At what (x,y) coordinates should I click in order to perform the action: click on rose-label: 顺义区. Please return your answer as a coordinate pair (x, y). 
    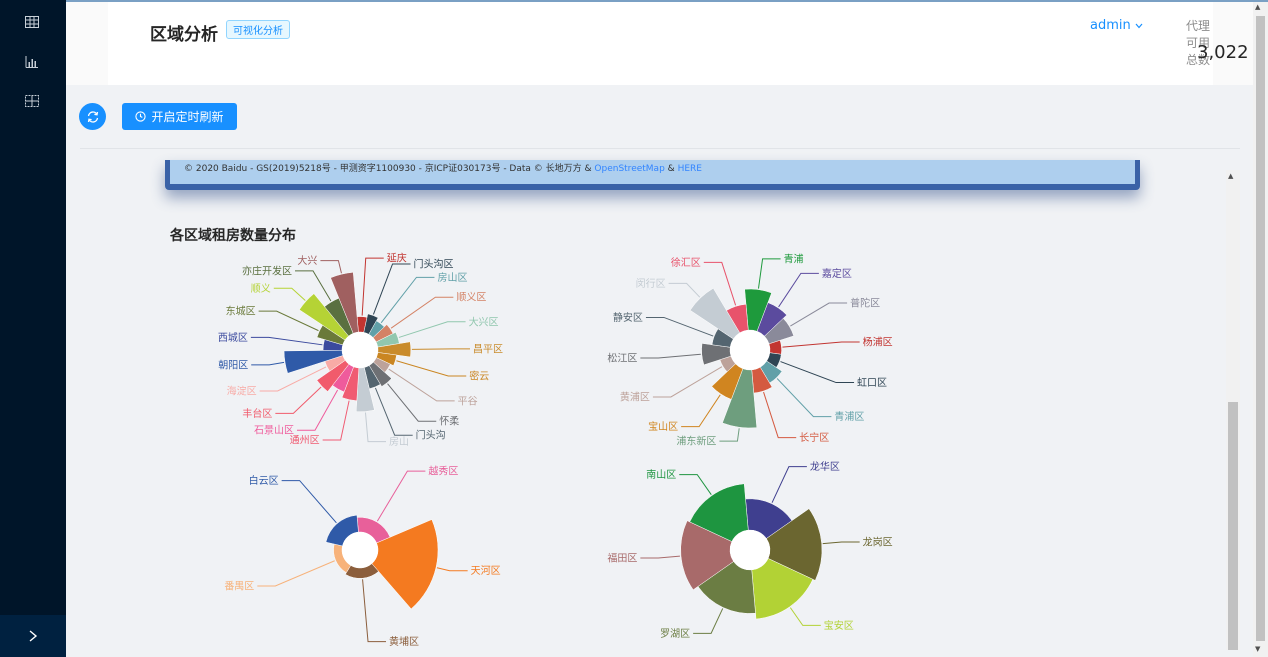
    Looking at the image, I should click on (471, 298).